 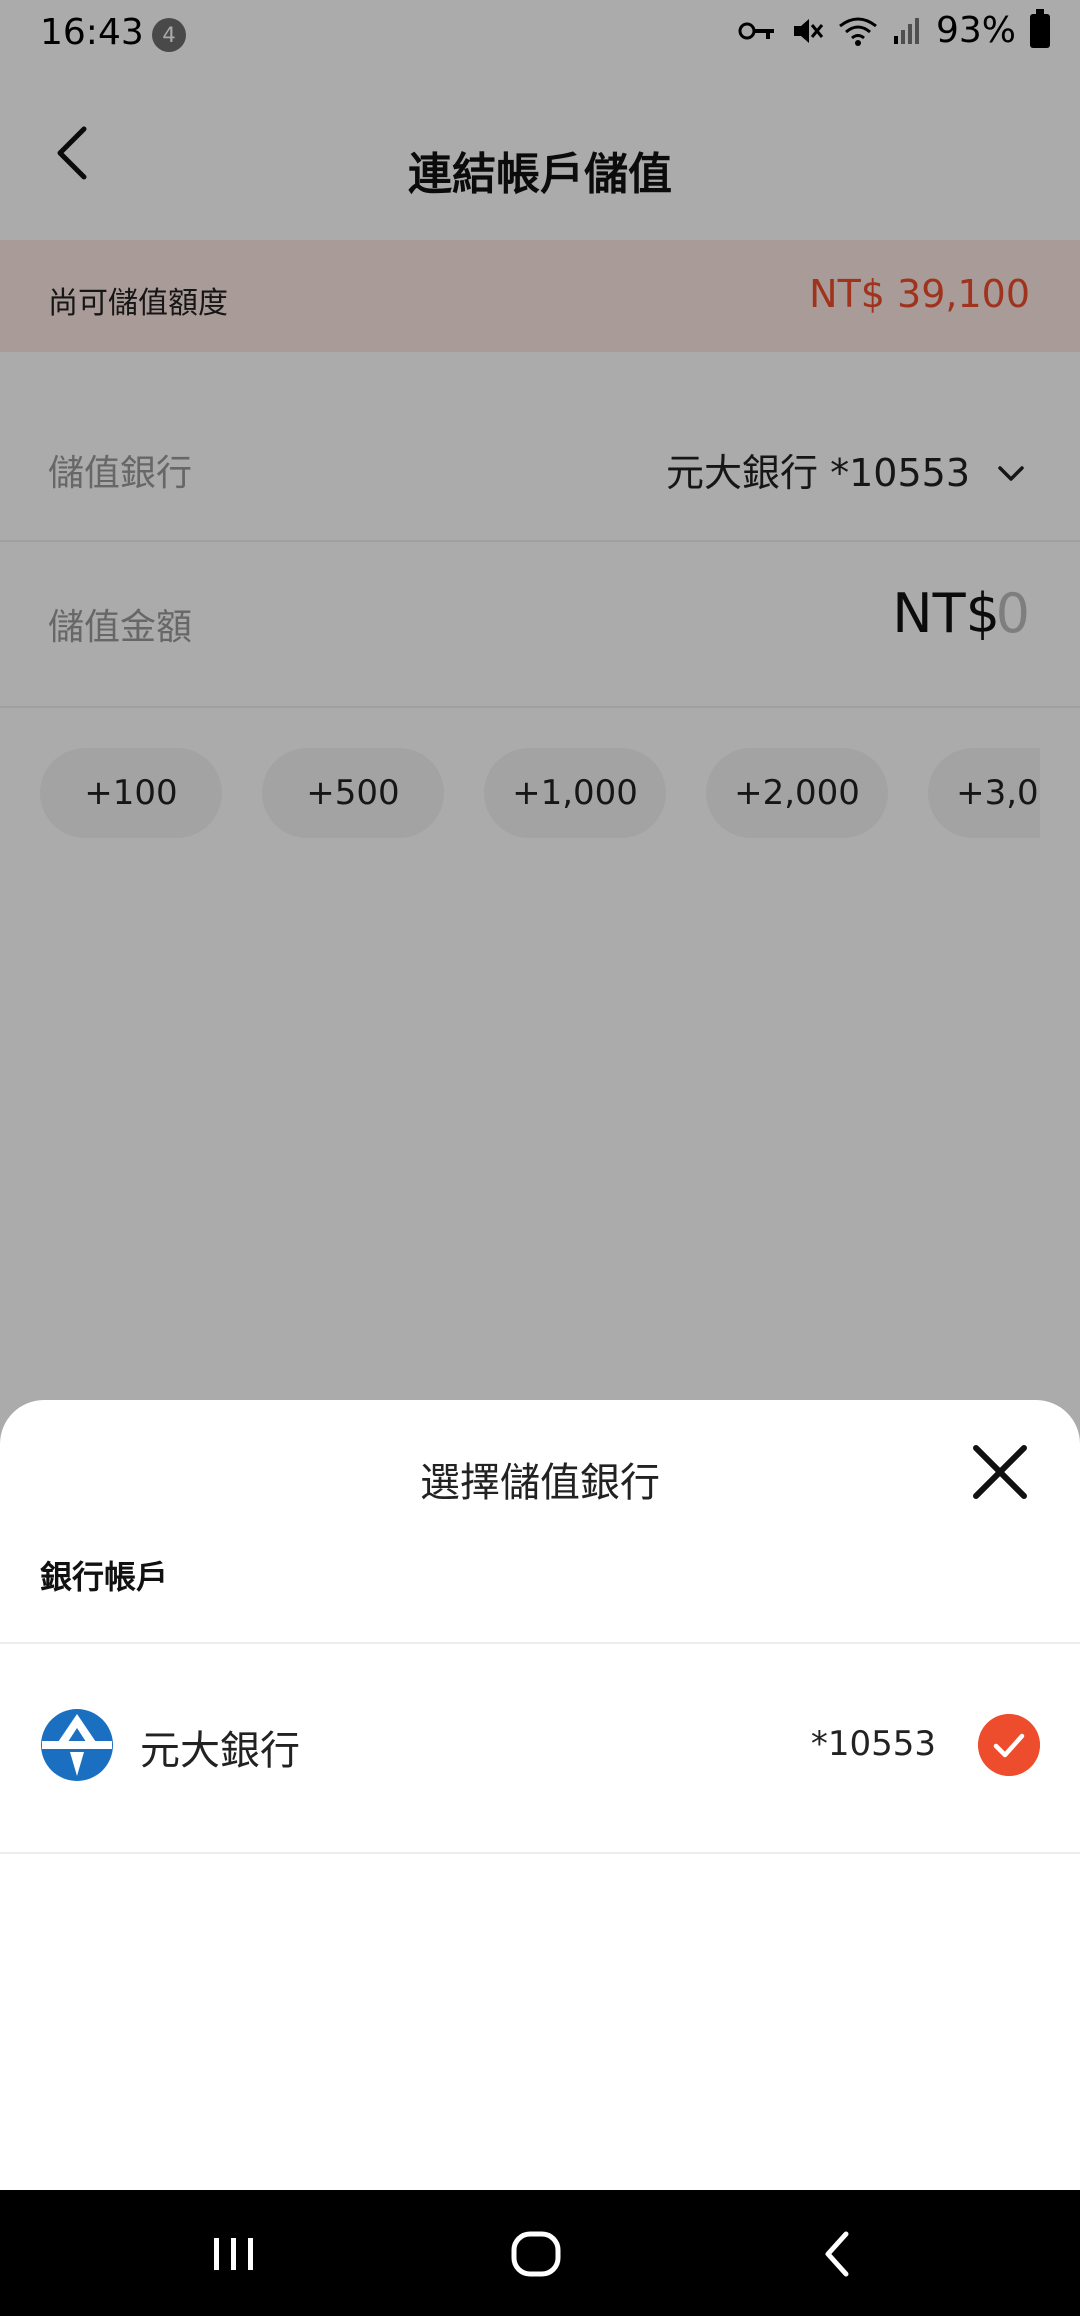 I want to click on close-icon, so click(x=1000, y=1472).